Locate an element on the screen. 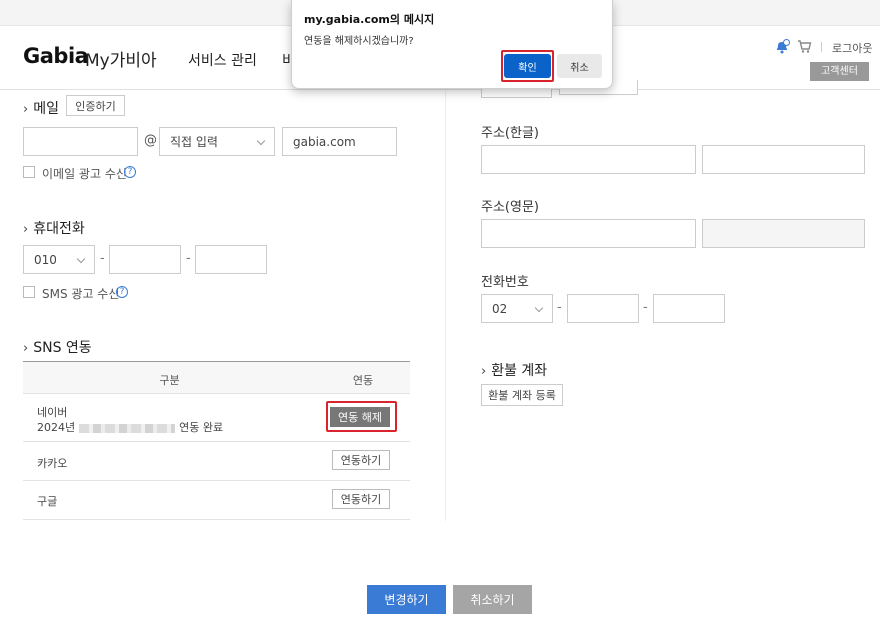 The image size is (880, 630). address-kr-label: 주소(한글) is located at coordinates (510, 133).